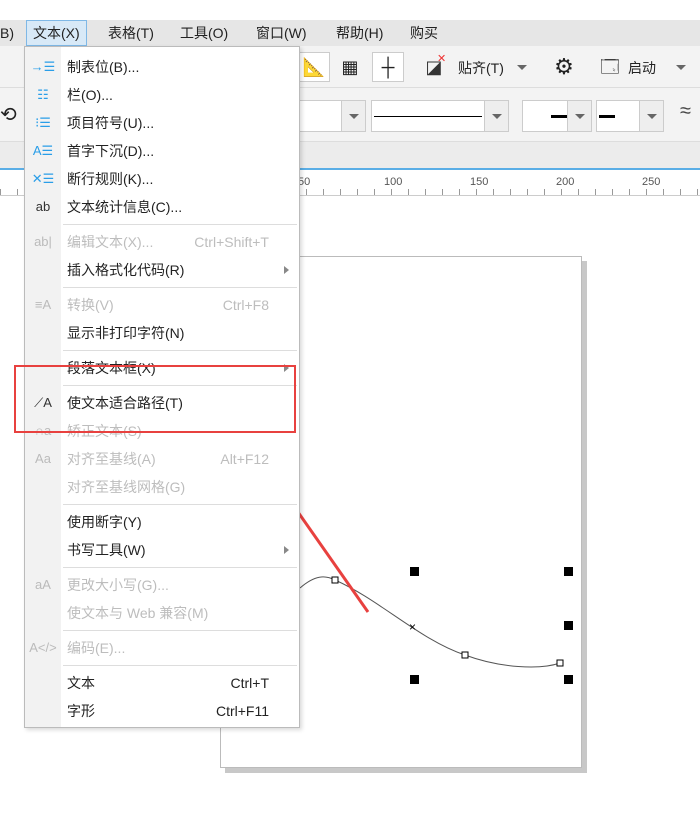  Describe the element at coordinates (43, 584) in the screenshot. I see `change-case-icon: aA` at that location.